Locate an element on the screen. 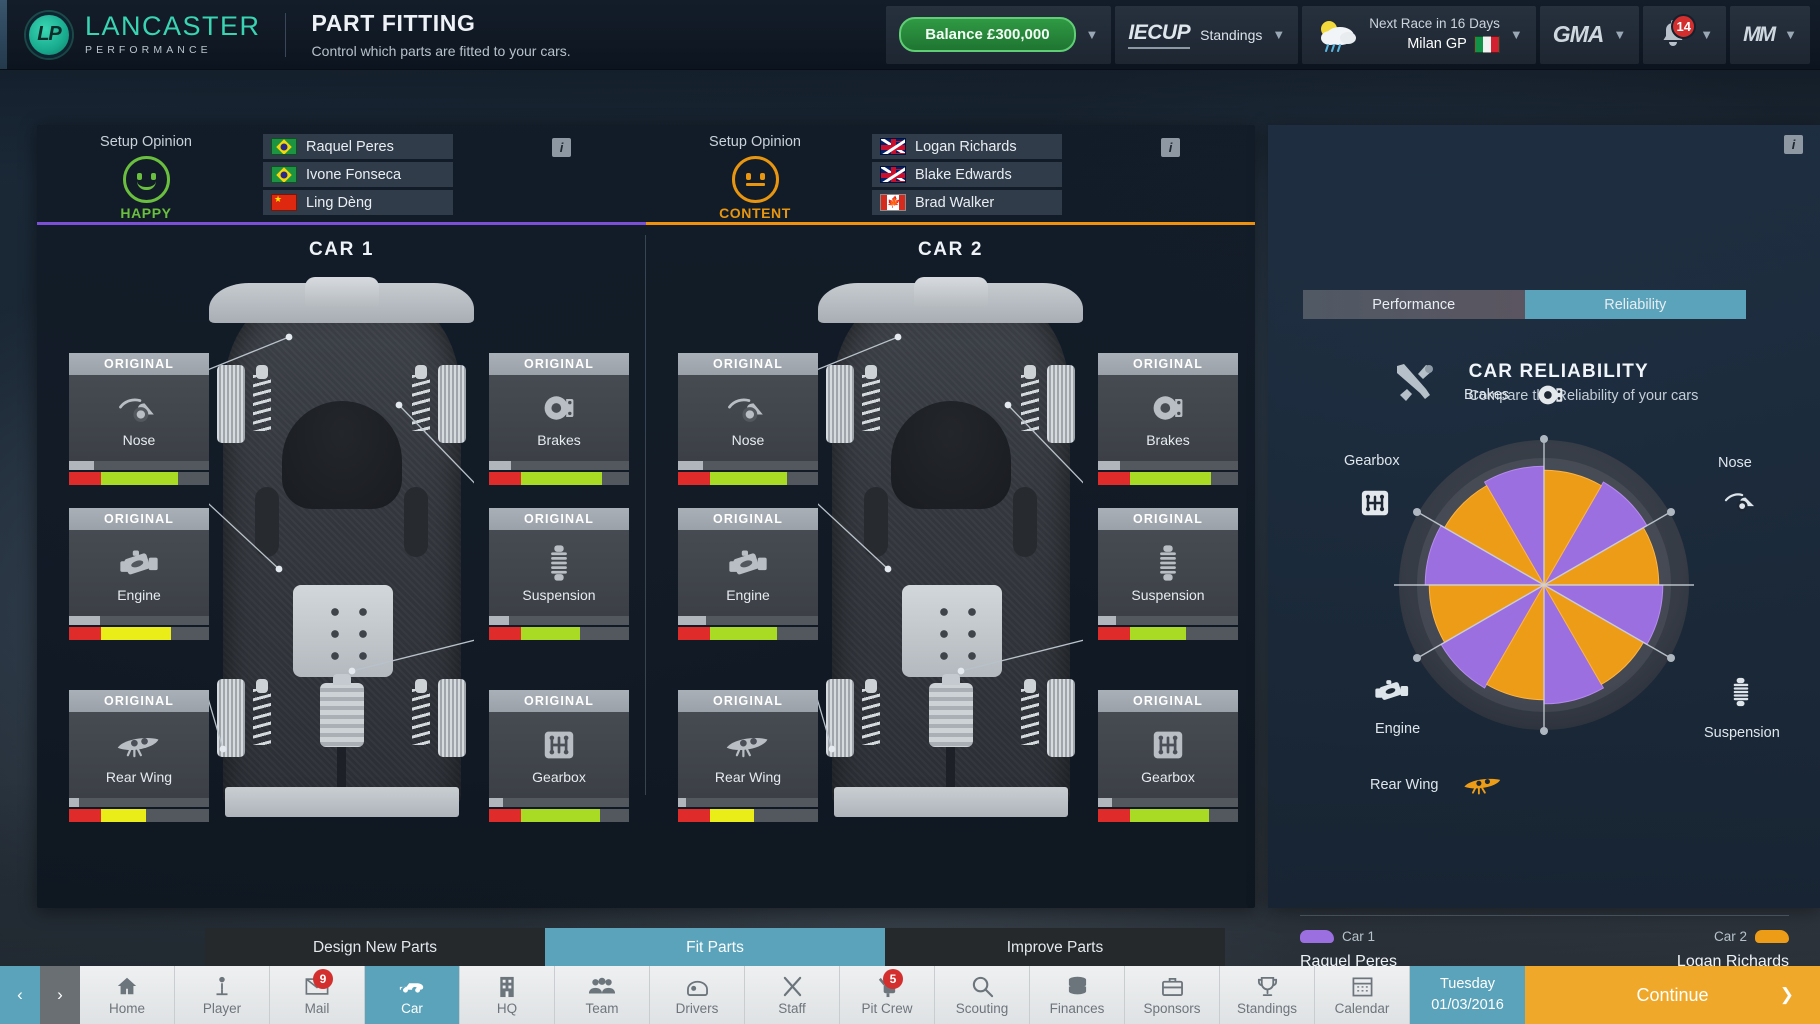  header-divider is located at coordinates (285, 34).